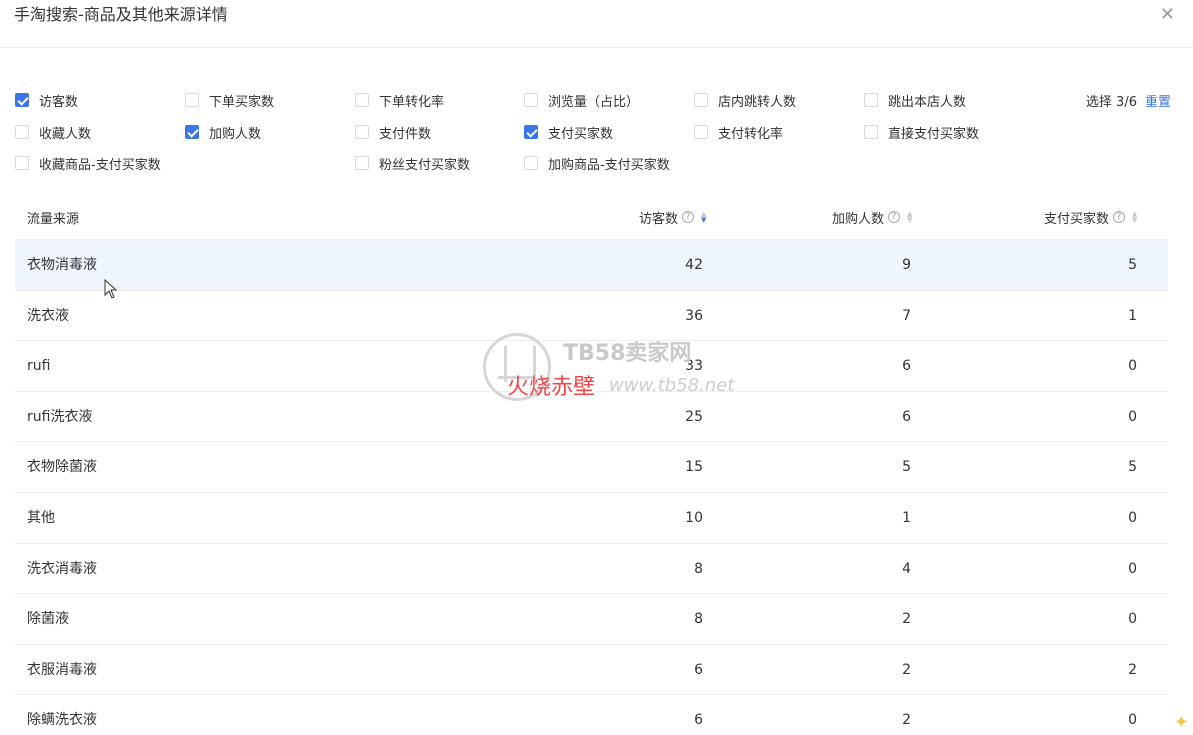  What do you see at coordinates (62, 265) in the screenshot?
I see `source-cell: 衣物消毒液` at bounding box center [62, 265].